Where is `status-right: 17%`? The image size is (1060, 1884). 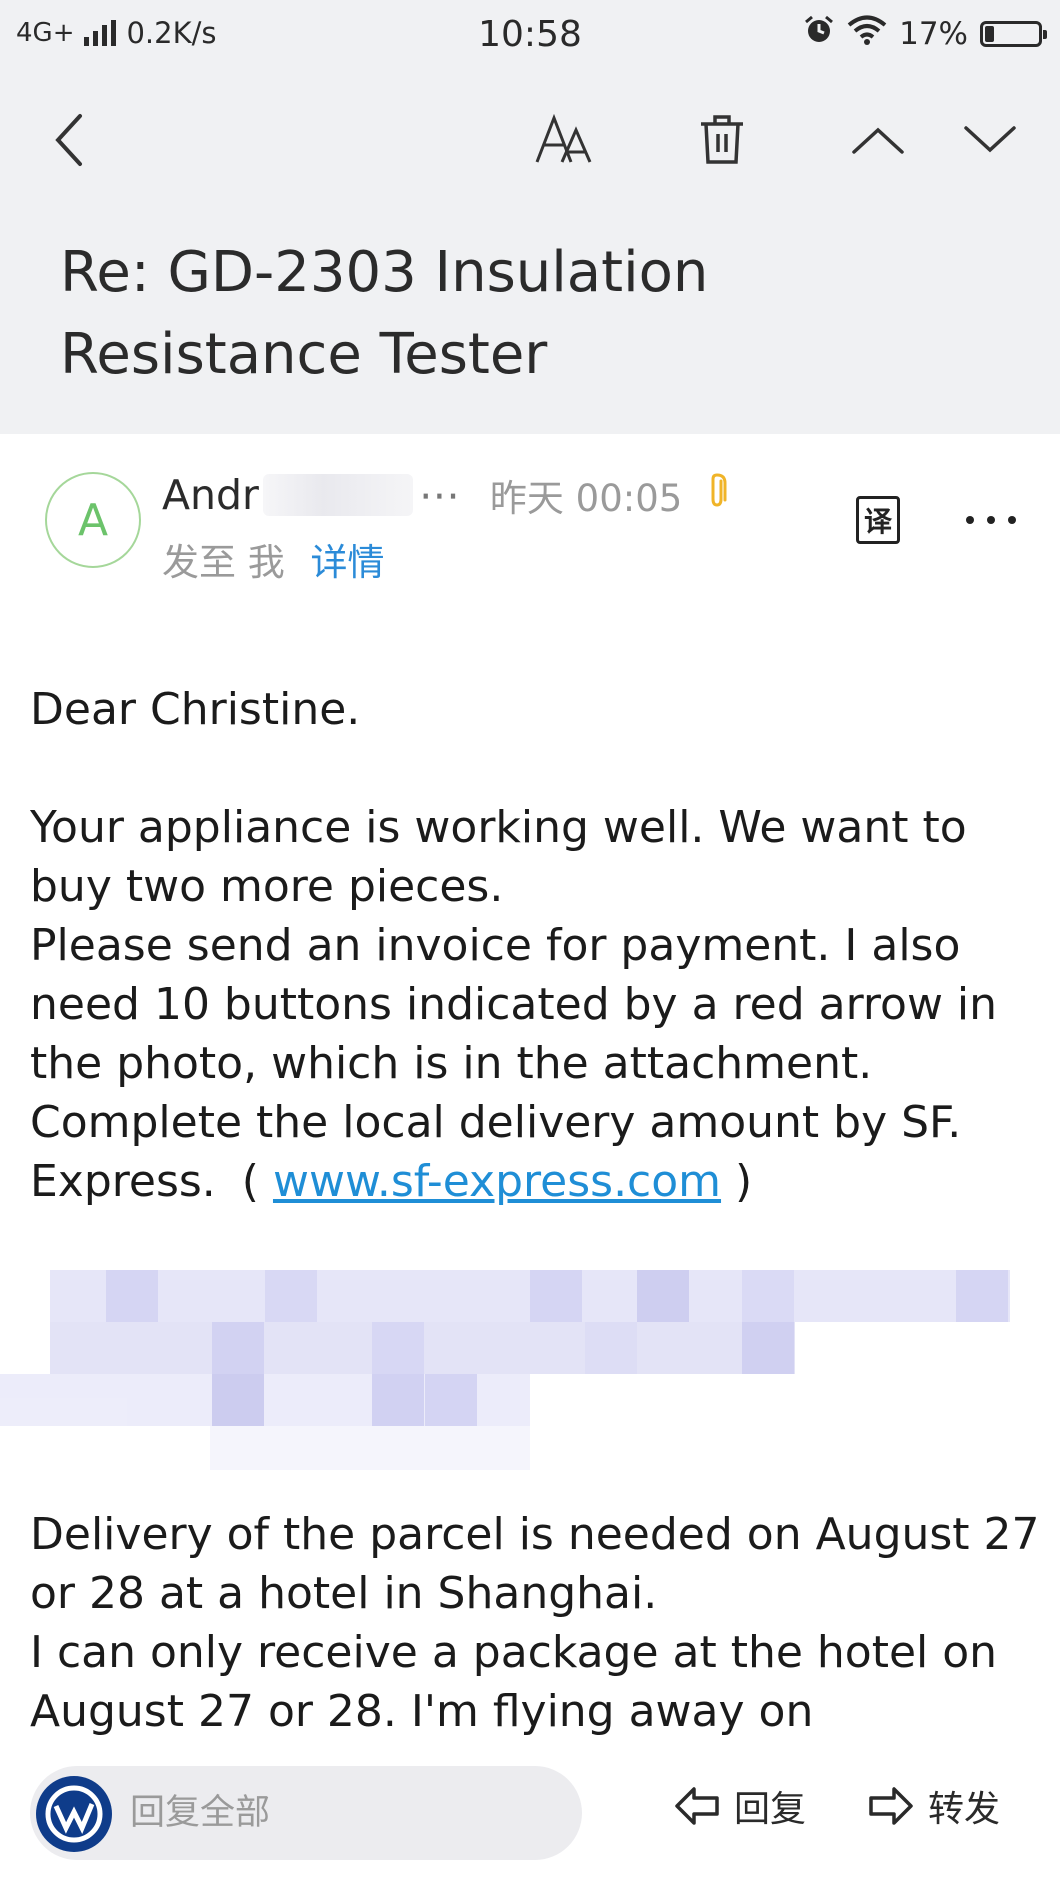 status-right: 17% is located at coordinates (925, 34).